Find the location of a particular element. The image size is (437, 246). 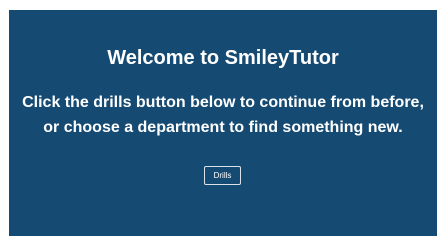

drills-button: Drills is located at coordinates (222, 175).